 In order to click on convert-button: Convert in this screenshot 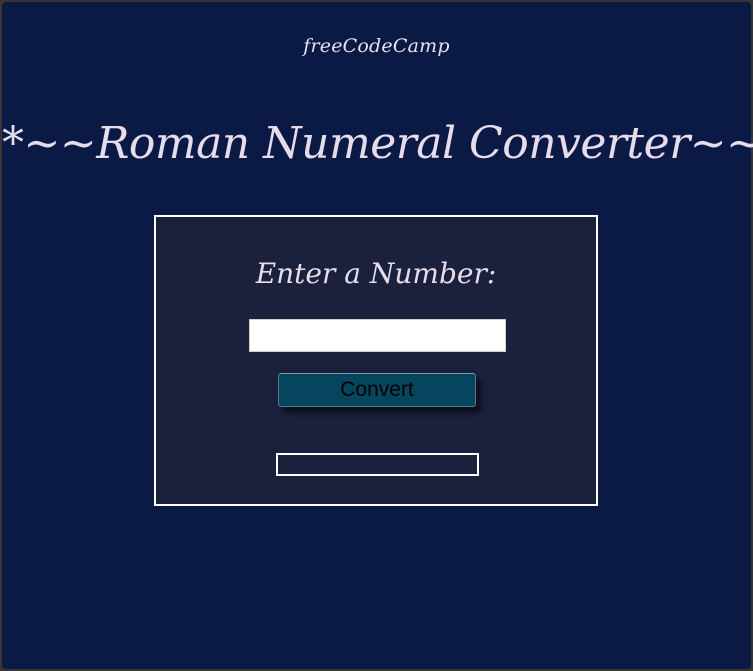, I will do `click(377, 390)`.